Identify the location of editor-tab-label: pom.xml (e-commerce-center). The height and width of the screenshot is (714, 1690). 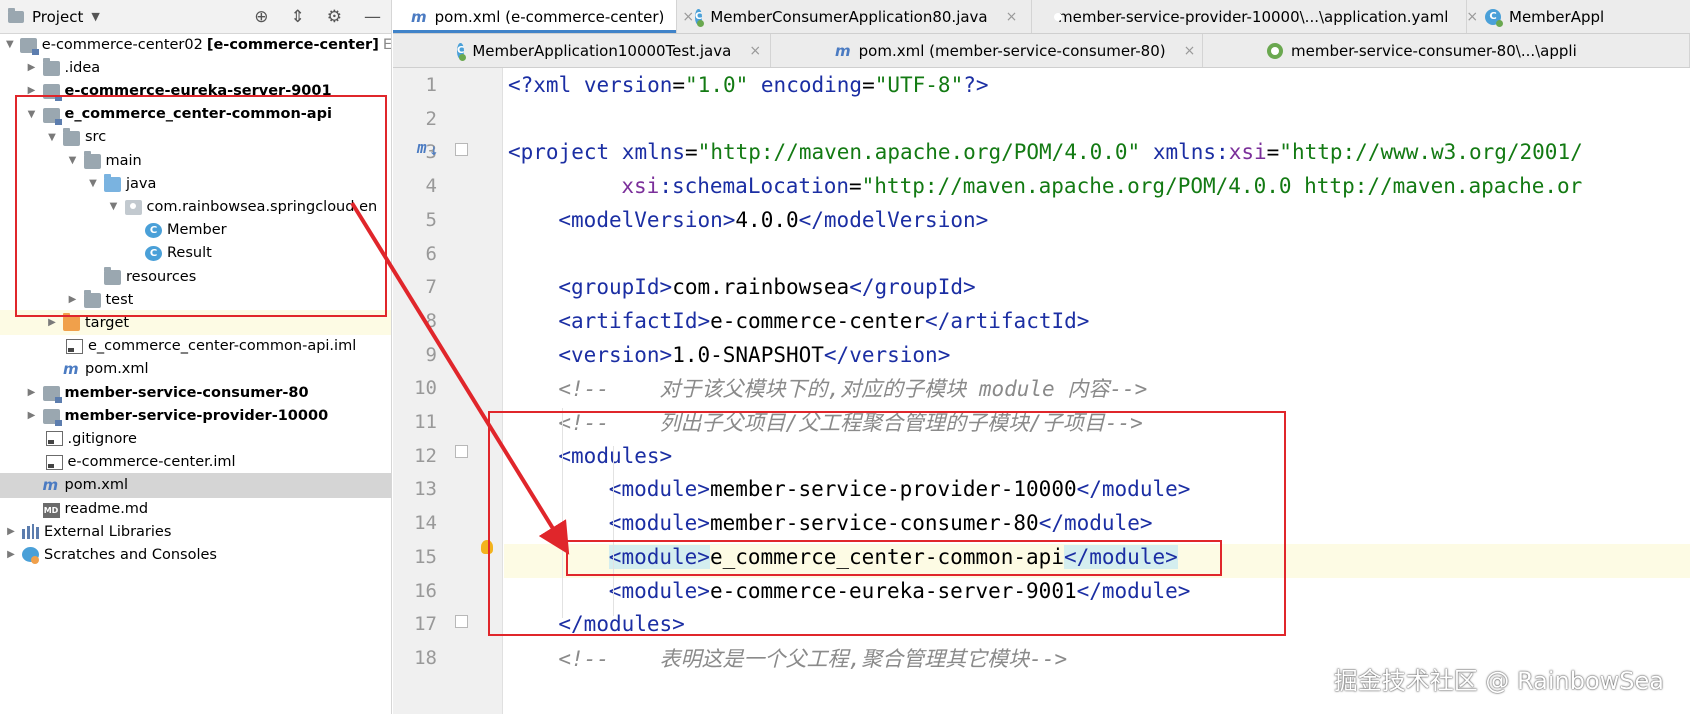
(549, 16).